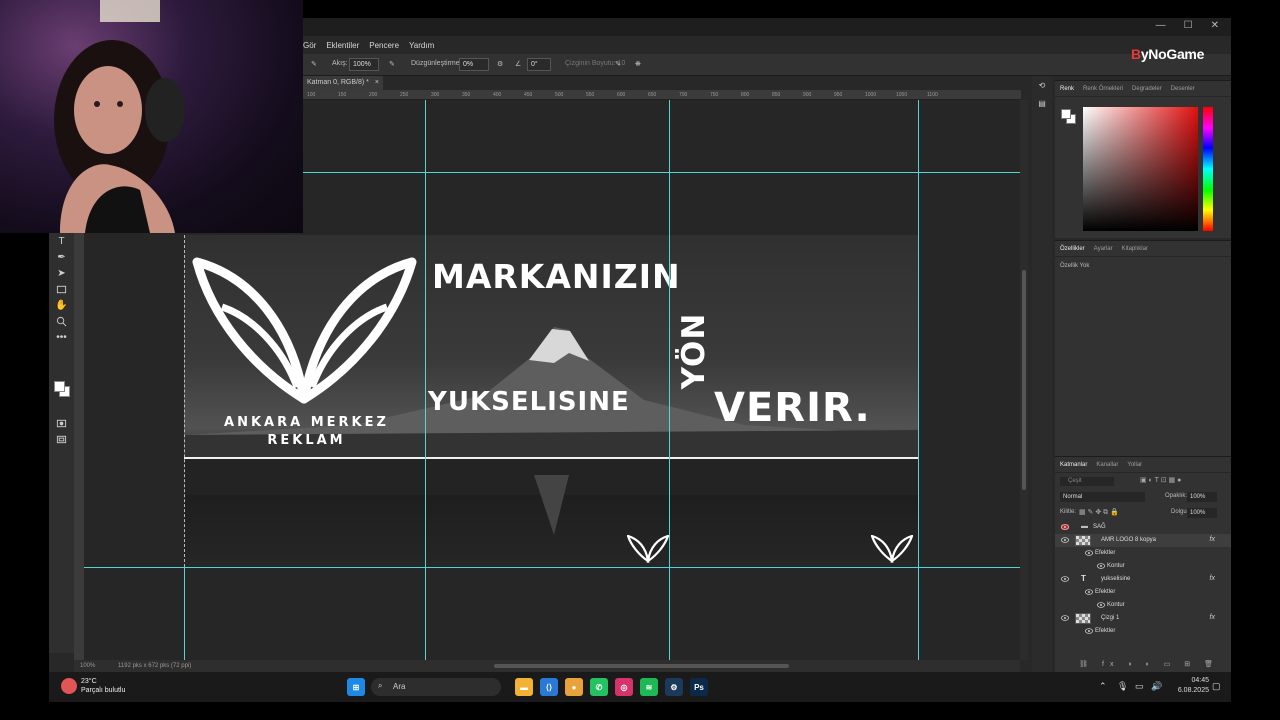  Describe the element at coordinates (356, 687) in the screenshot. I see `start-button: ⊞` at that location.